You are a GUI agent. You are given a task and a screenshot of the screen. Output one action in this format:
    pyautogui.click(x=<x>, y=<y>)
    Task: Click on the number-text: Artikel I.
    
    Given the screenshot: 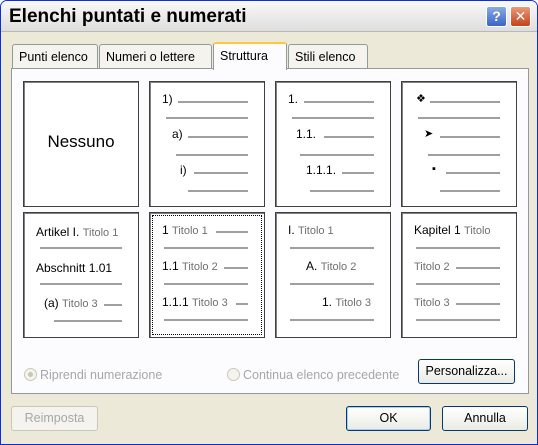 What is the action you would take?
    pyautogui.click(x=58, y=232)
    